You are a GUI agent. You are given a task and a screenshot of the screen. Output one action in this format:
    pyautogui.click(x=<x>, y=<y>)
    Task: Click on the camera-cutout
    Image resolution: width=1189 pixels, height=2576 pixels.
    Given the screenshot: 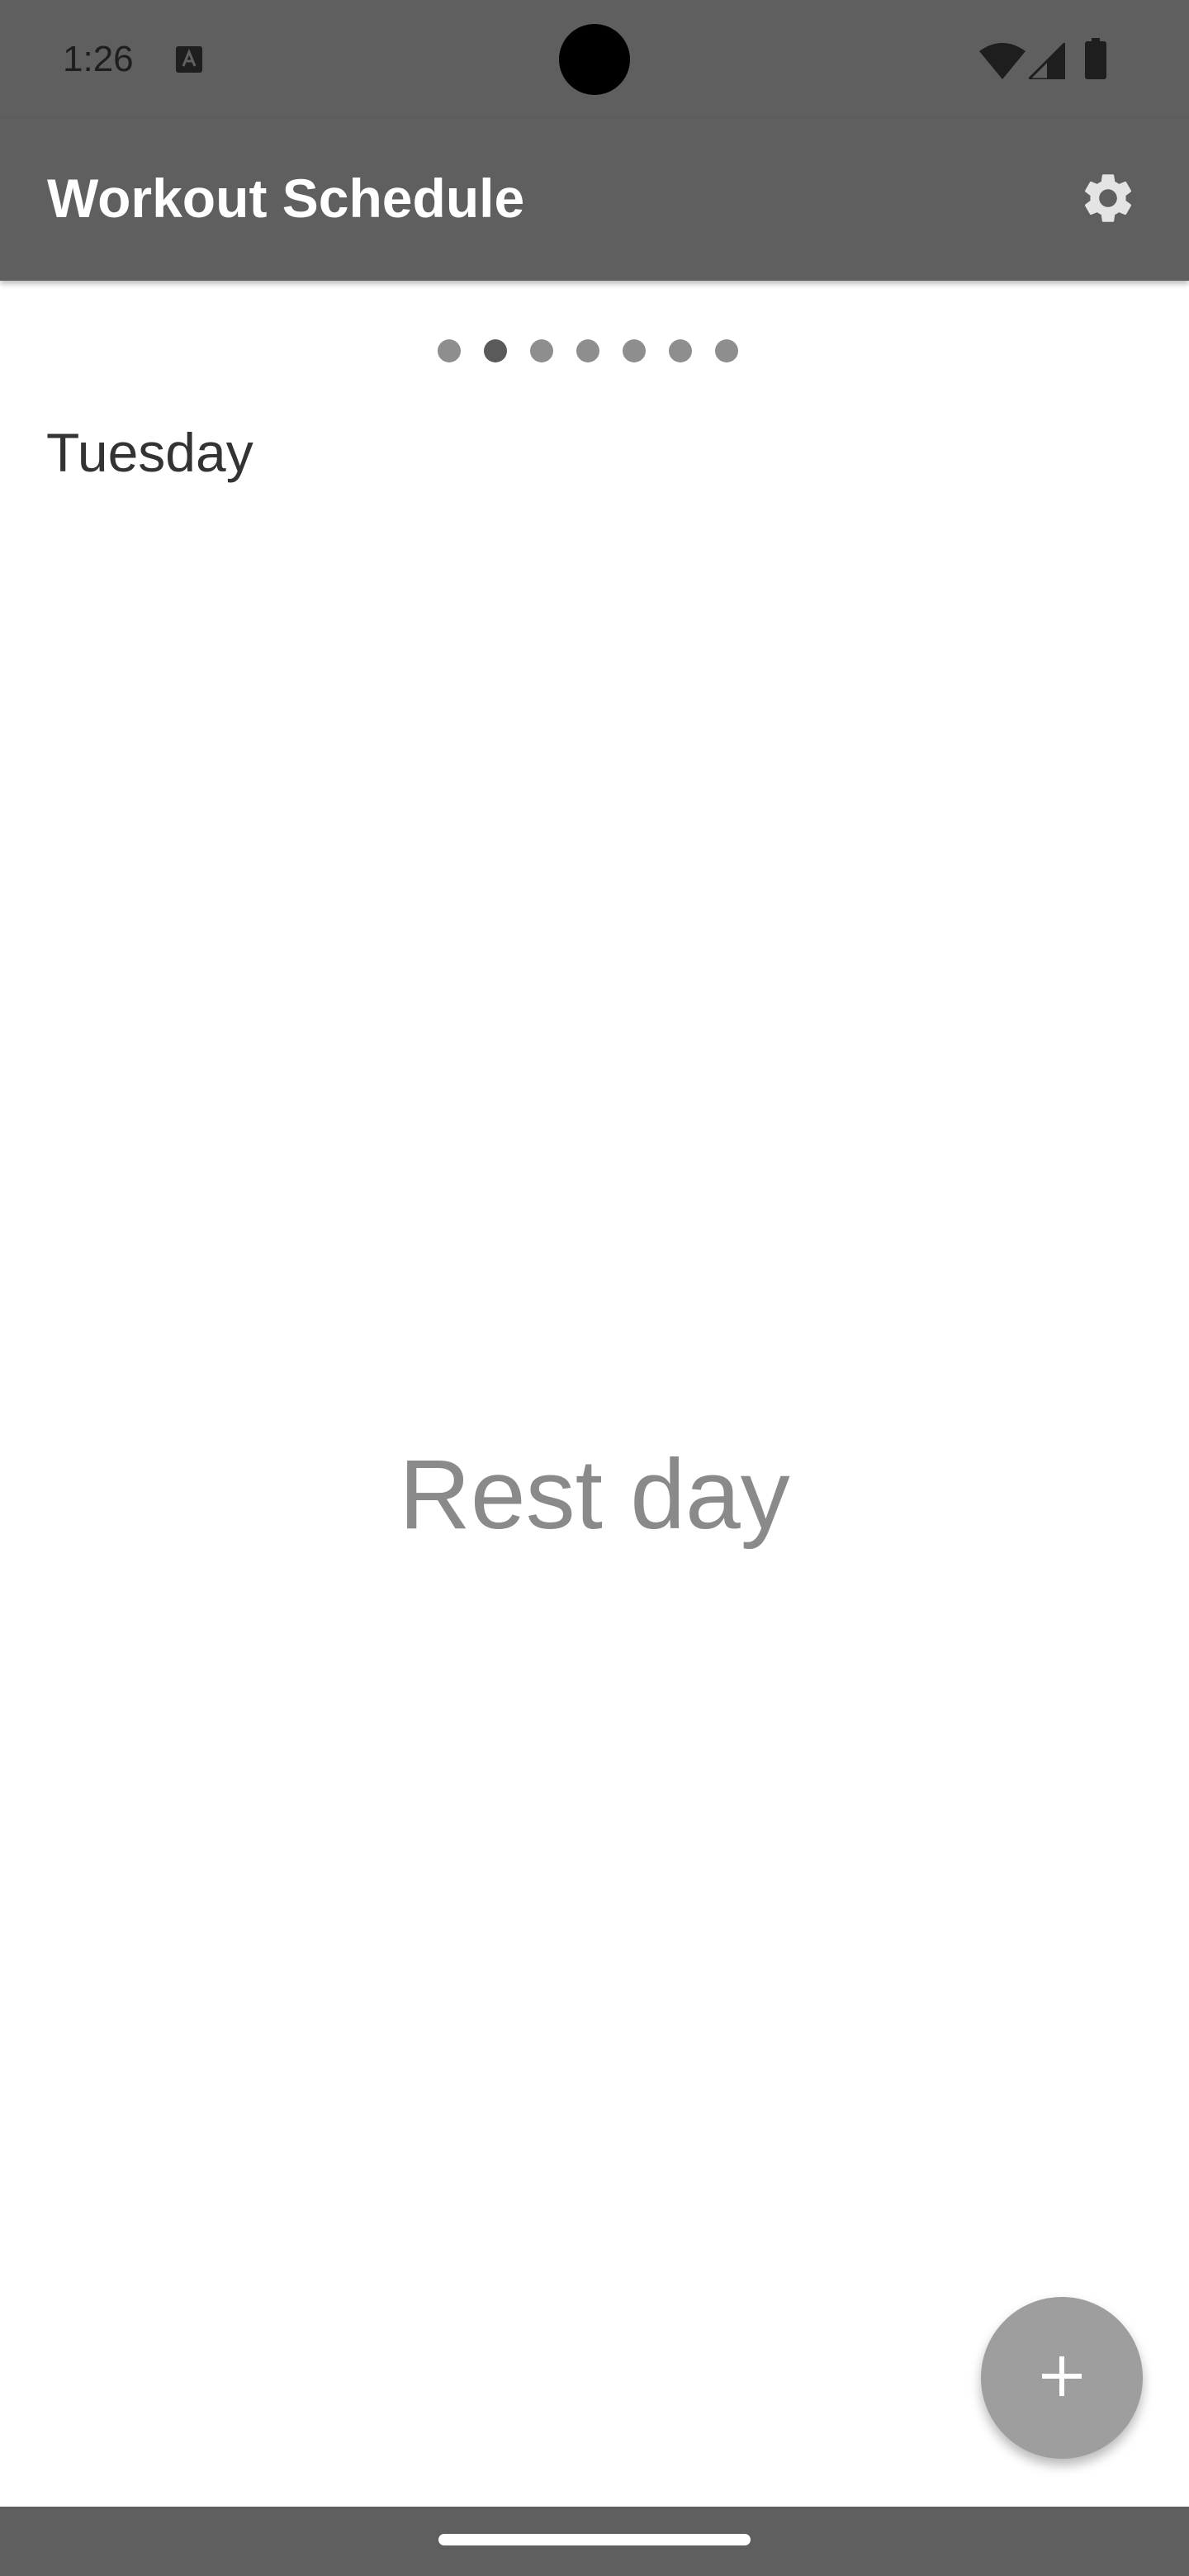 What is the action you would take?
    pyautogui.click(x=594, y=59)
    